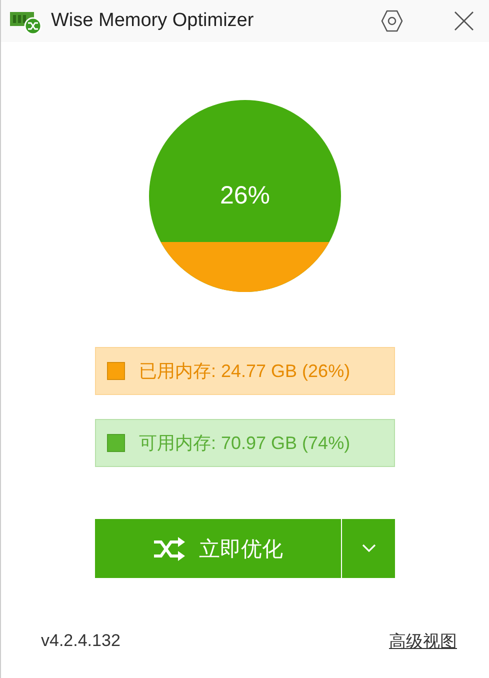 The image size is (489, 678). What do you see at coordinates (392, 21) in the screenshot?
I see `settings-icon` at bounding box center [392, 21].